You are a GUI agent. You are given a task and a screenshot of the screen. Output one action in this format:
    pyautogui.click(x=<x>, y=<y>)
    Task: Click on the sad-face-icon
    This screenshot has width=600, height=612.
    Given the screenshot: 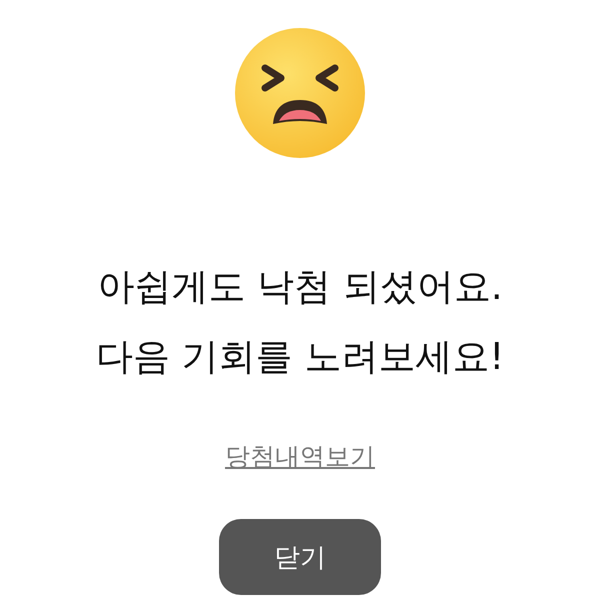 What is the action you would take?
    pyautogui.click(x=300, y=93)
    